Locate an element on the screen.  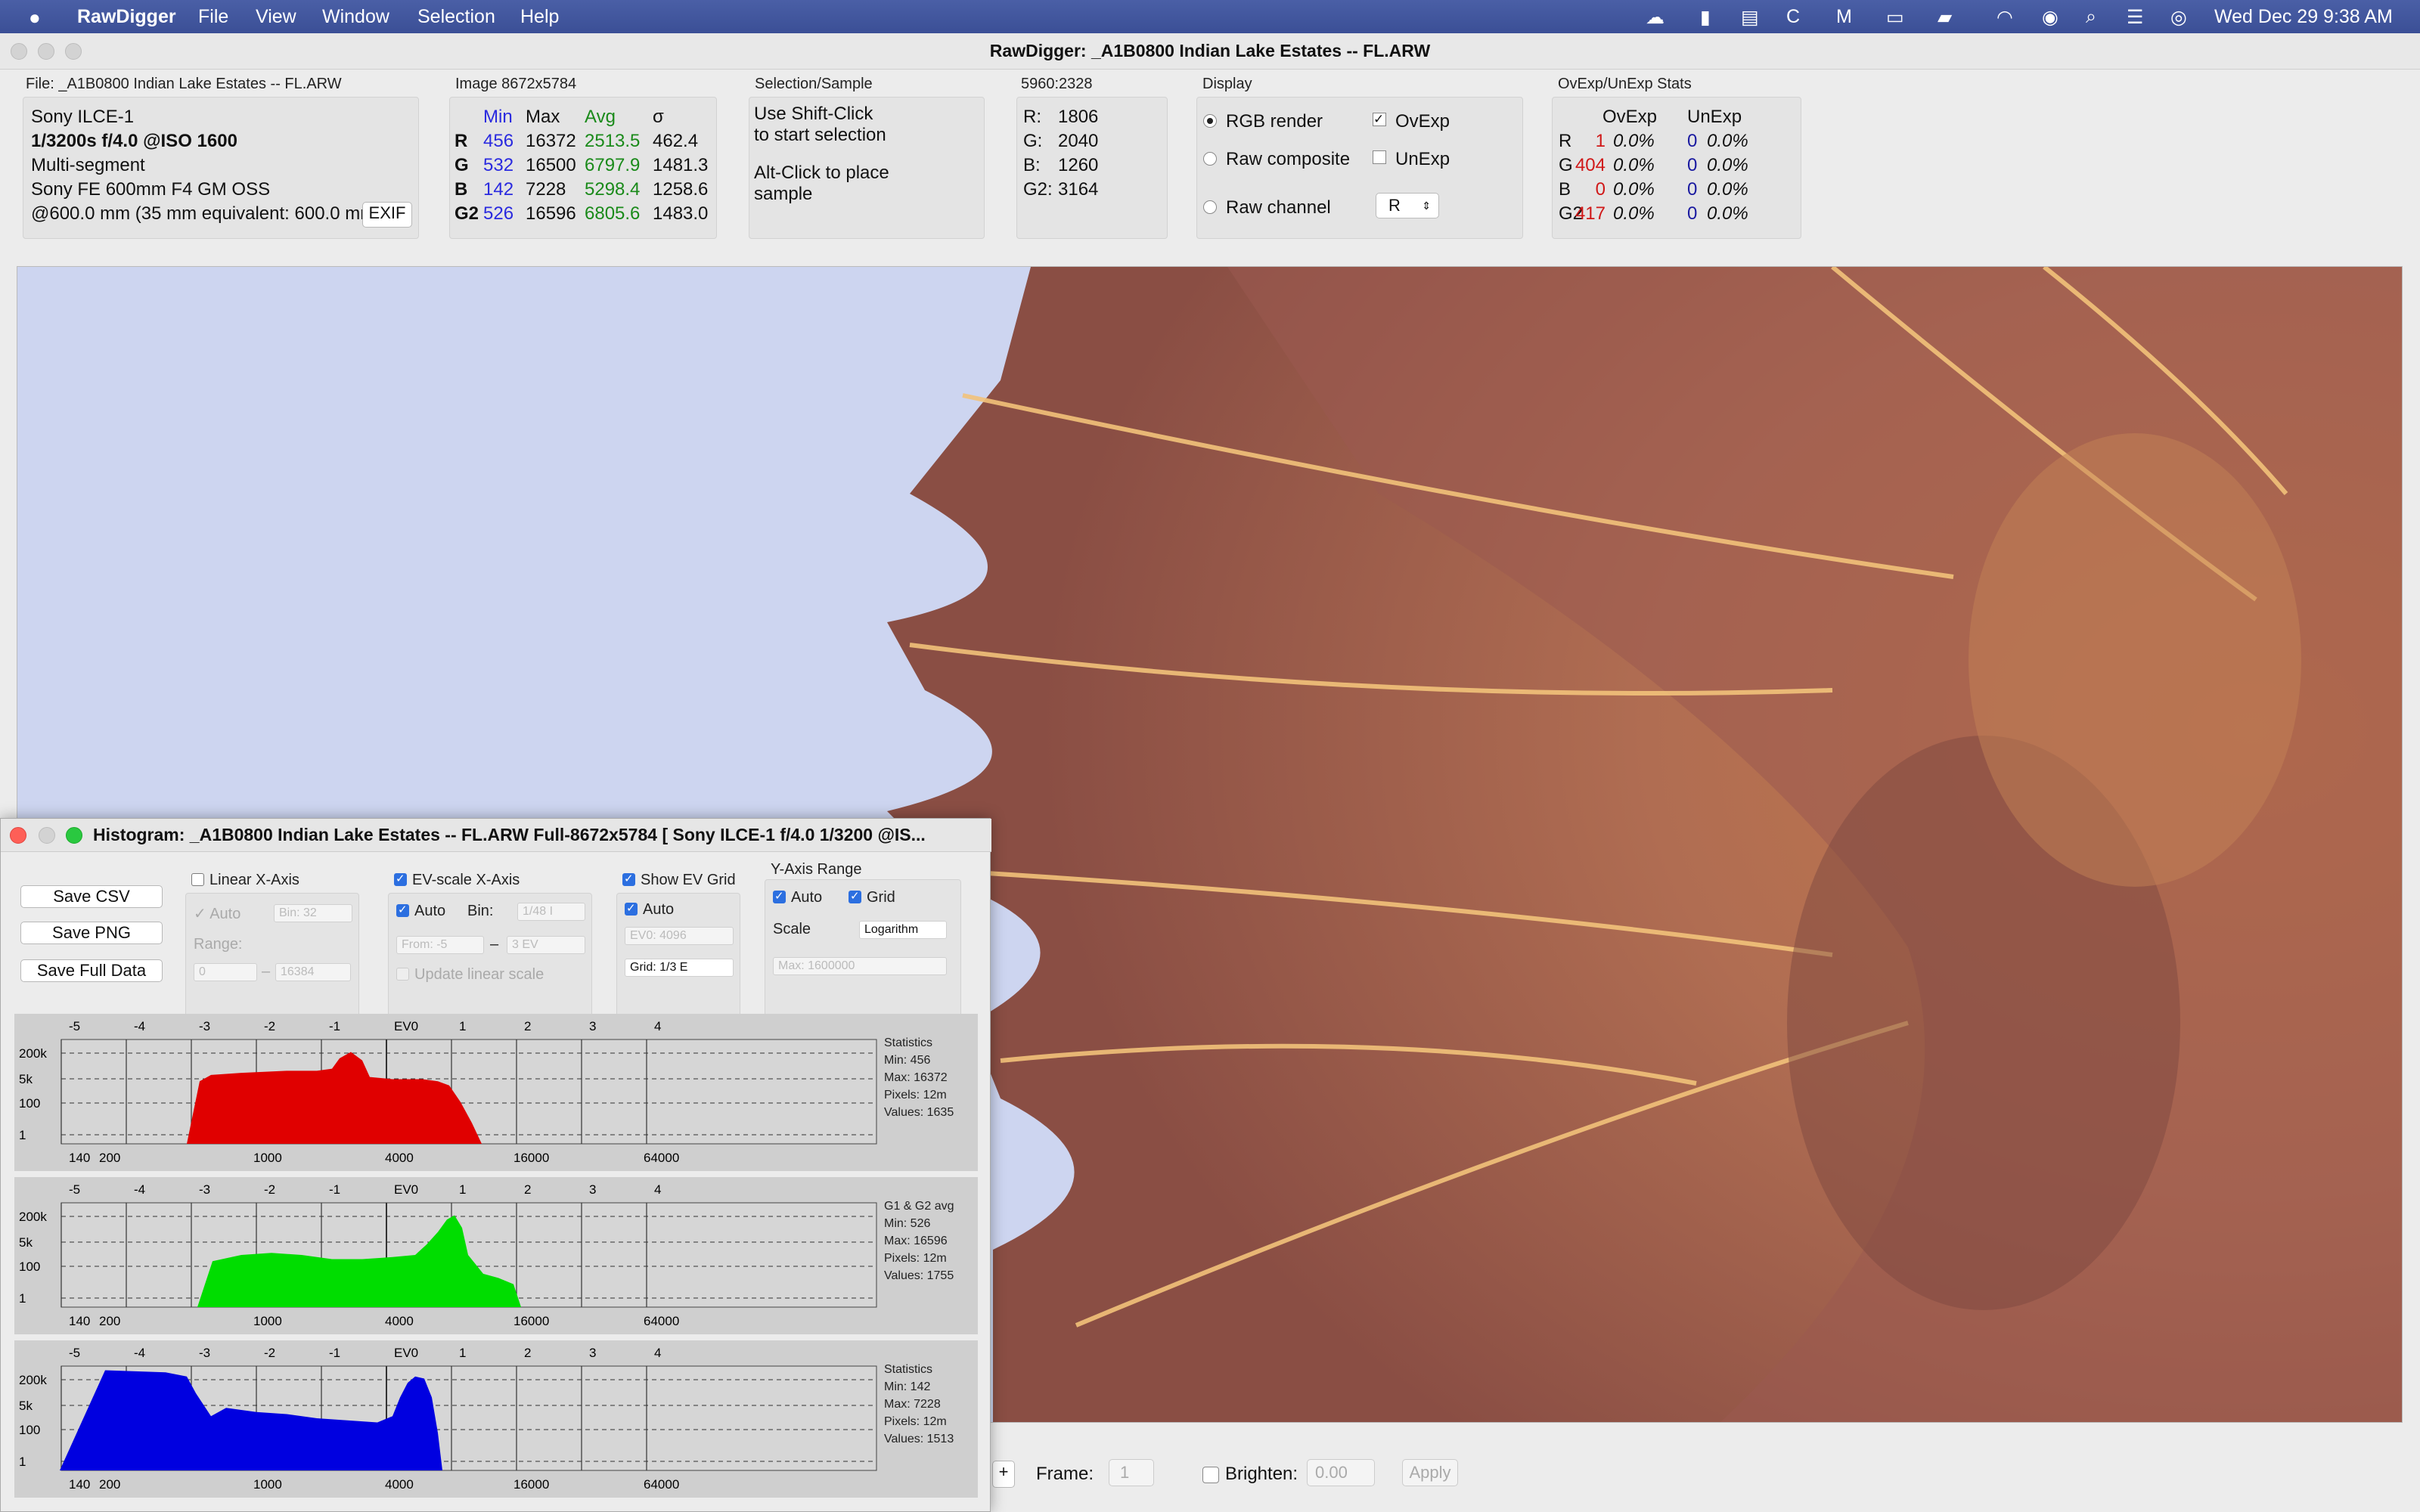
film-icon: ▤ is located at coordinates (1750, 17).